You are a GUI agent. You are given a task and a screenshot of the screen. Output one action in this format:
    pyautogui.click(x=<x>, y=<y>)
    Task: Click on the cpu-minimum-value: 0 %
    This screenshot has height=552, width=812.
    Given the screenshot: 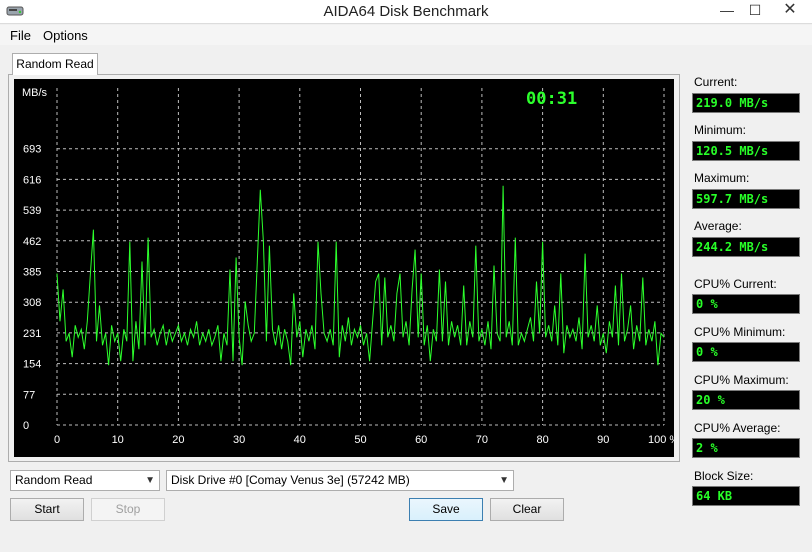 What is the action you would take?
    pyautogui.click(x=746, y=352)
    